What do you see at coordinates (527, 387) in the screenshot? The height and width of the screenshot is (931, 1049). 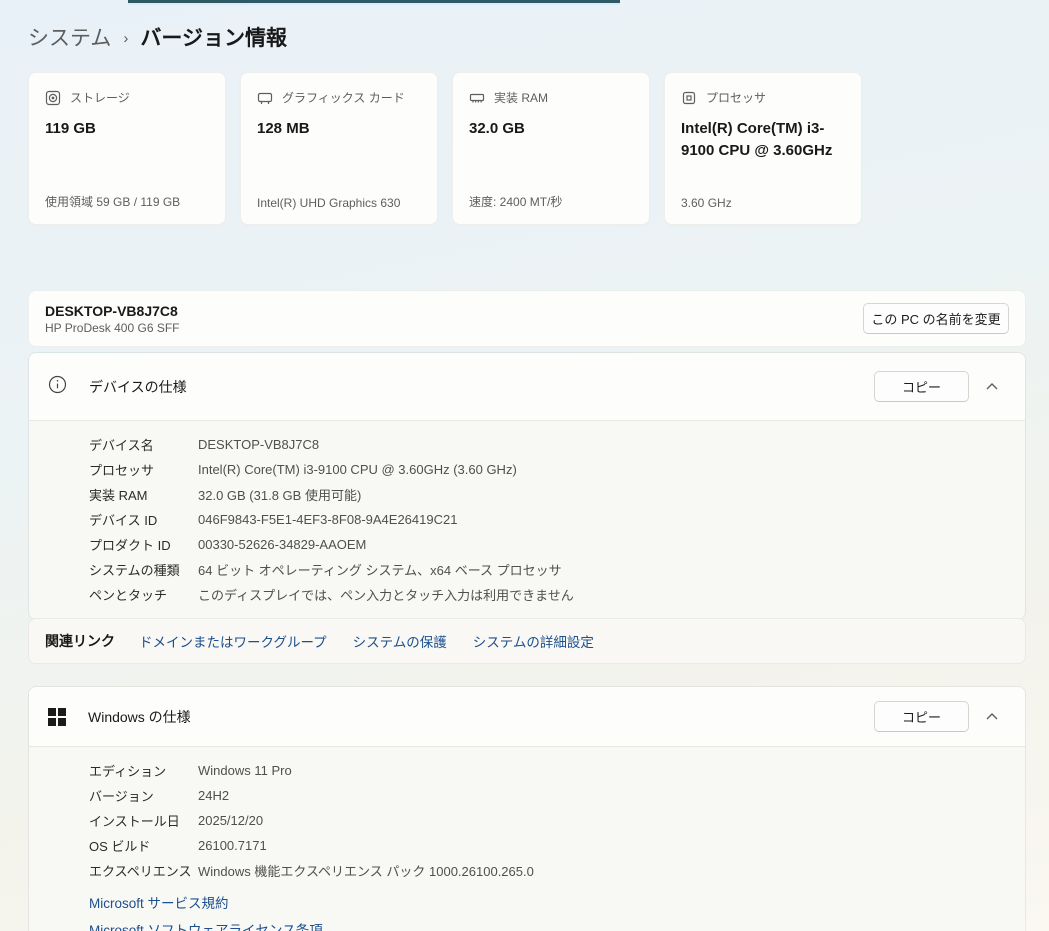 I see `device-specs-header: デバイスの仕様 コピー` at bounding box center [527, 387].